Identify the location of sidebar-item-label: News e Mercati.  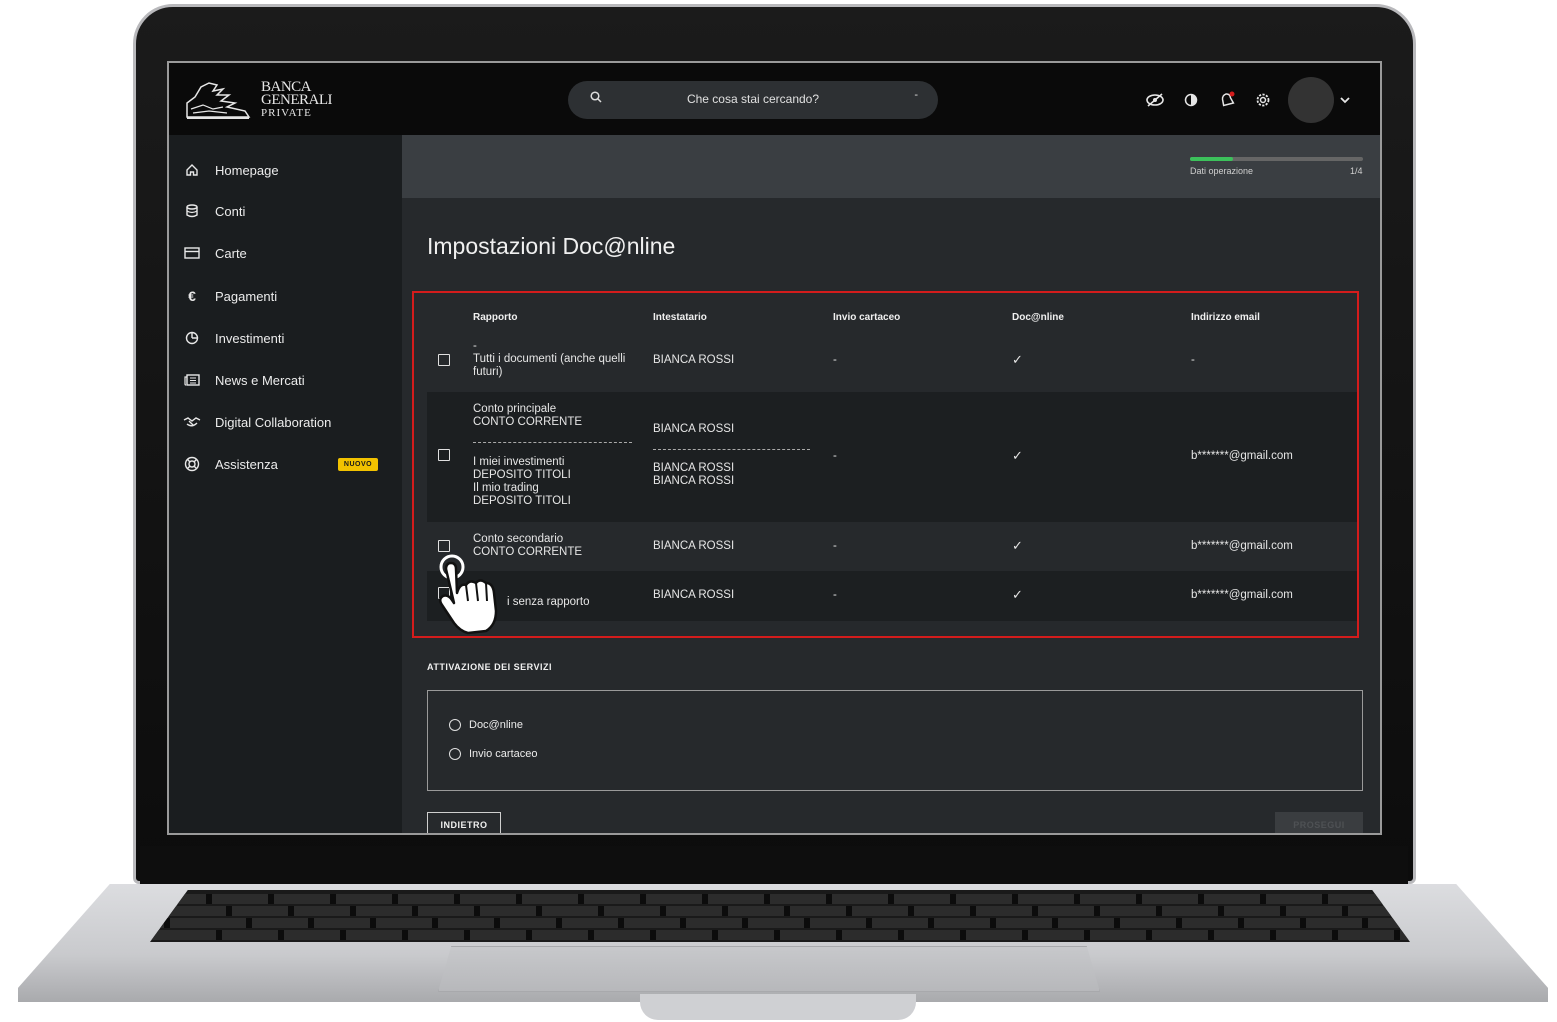
(260, 380).